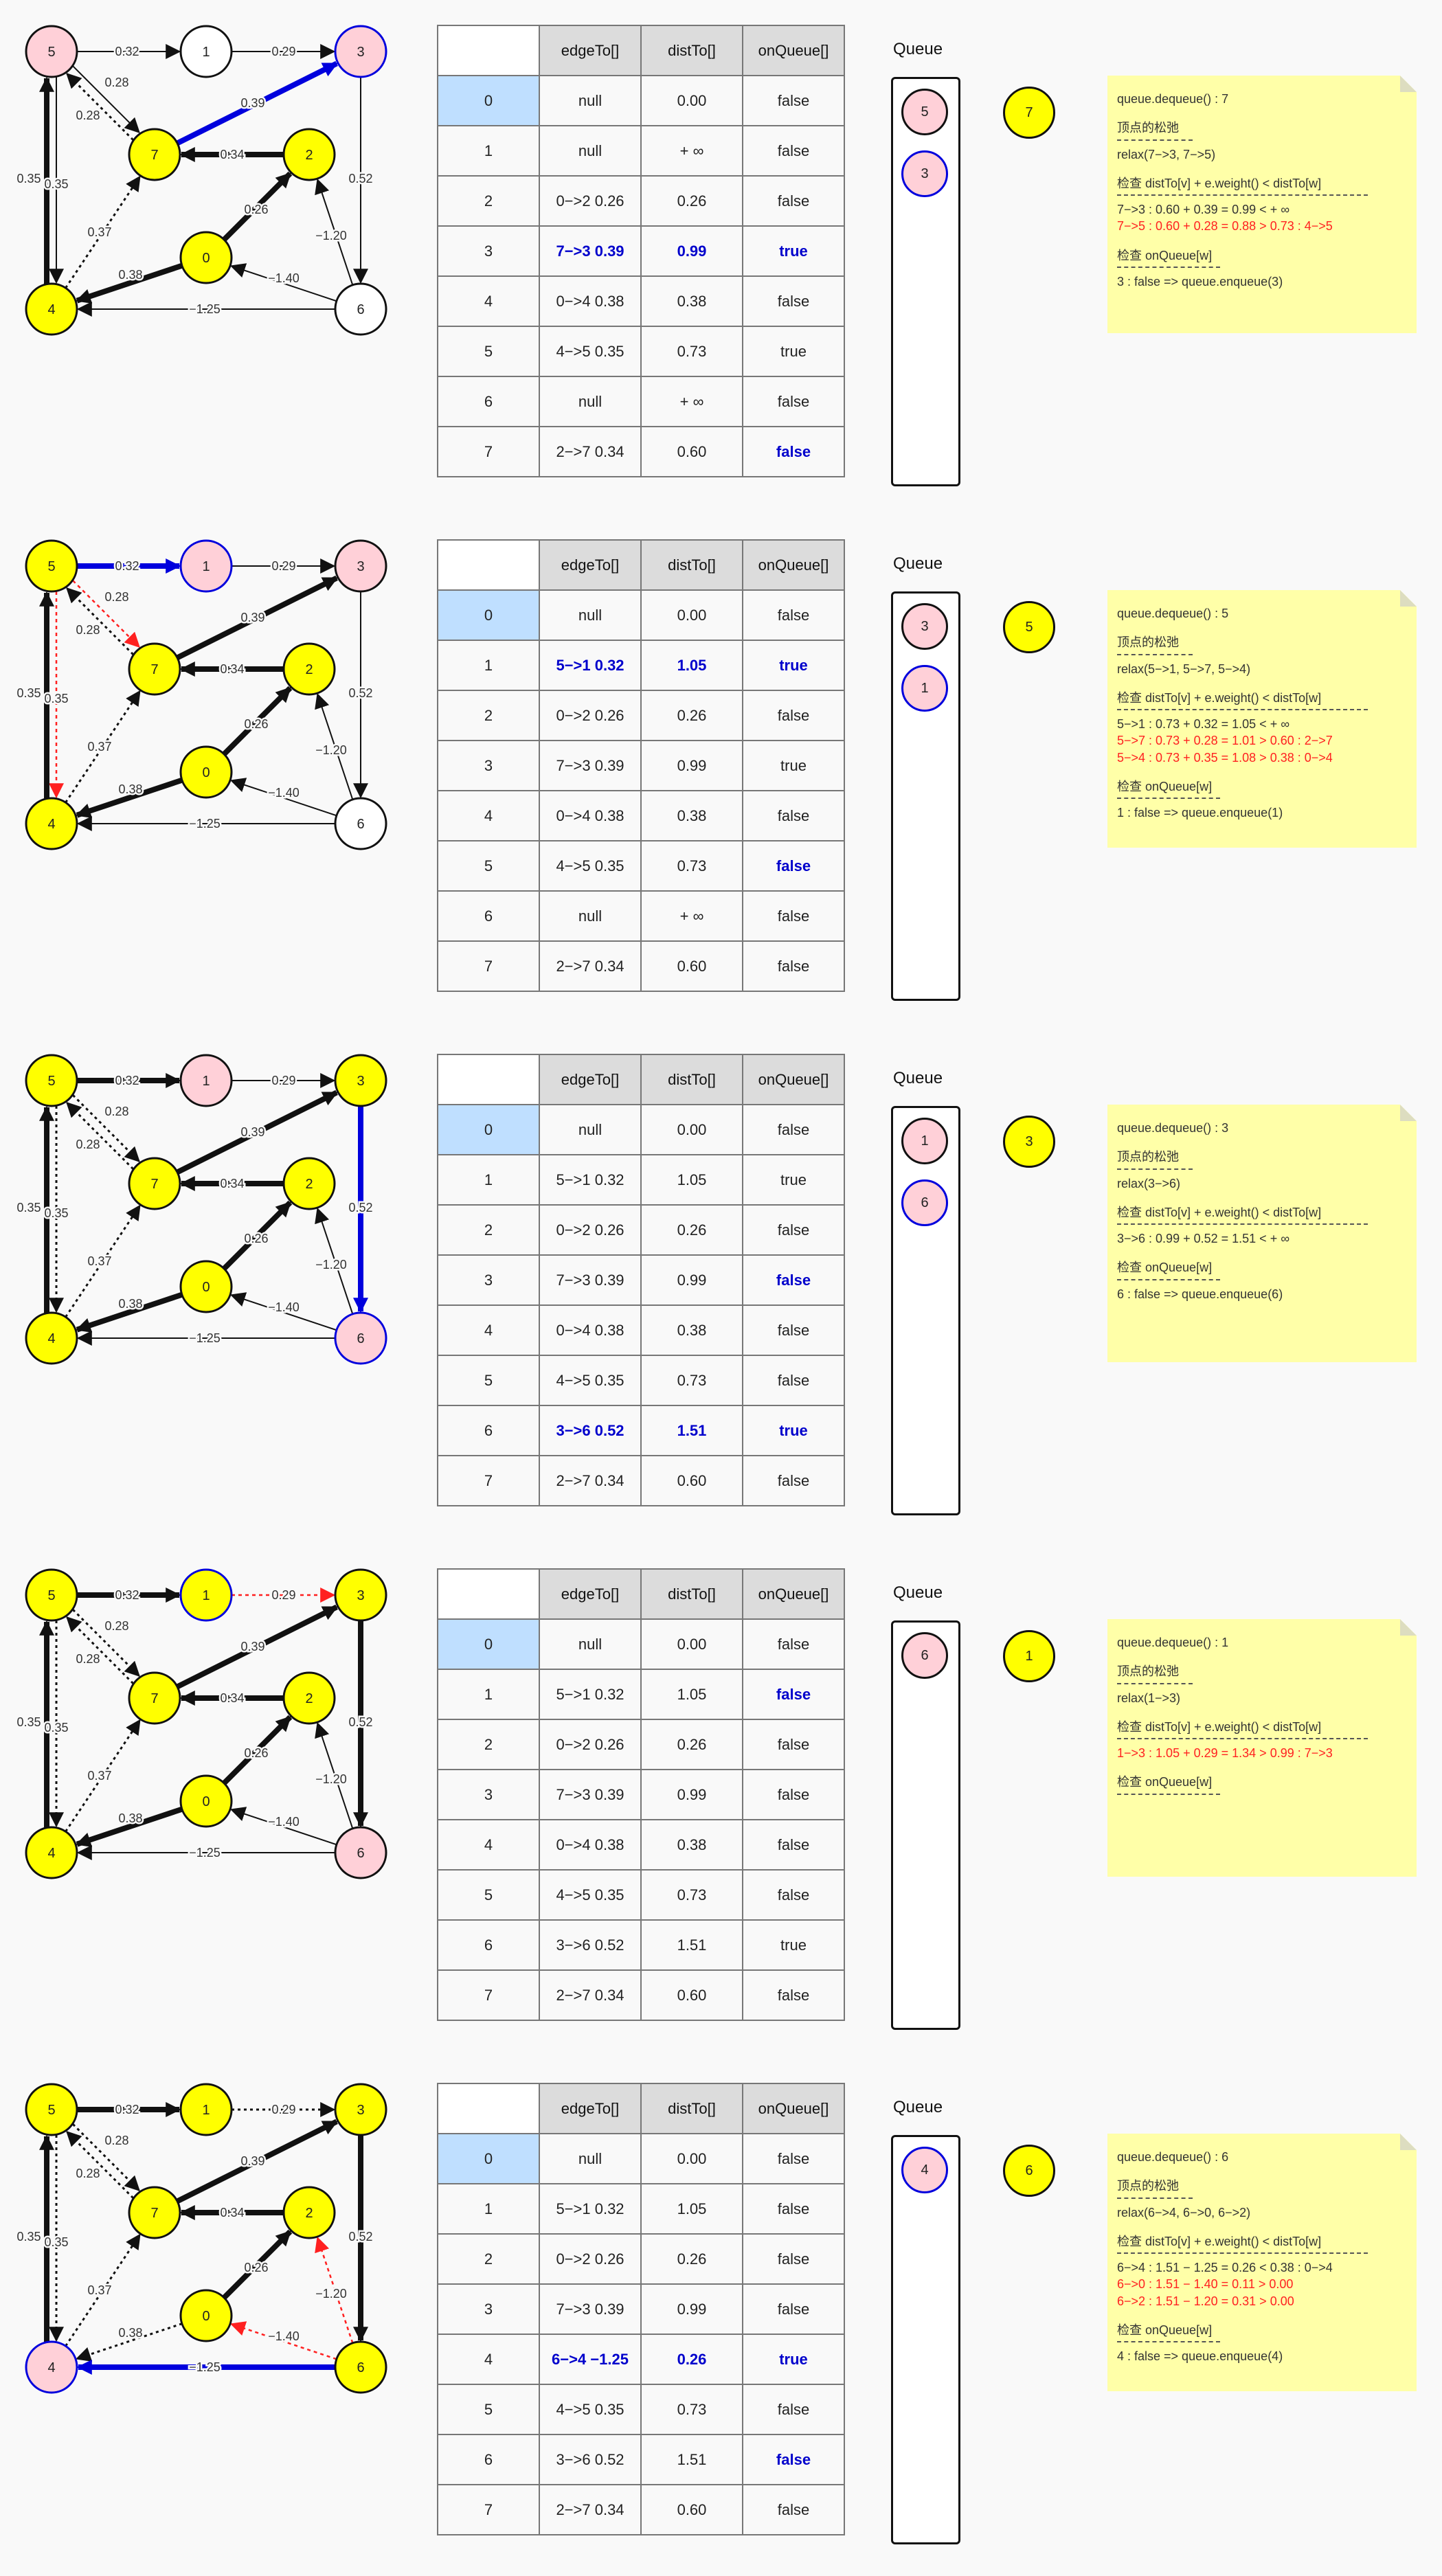  I want to click on edge-to-cell: 4−>5 0.35, so click(590, 1895).